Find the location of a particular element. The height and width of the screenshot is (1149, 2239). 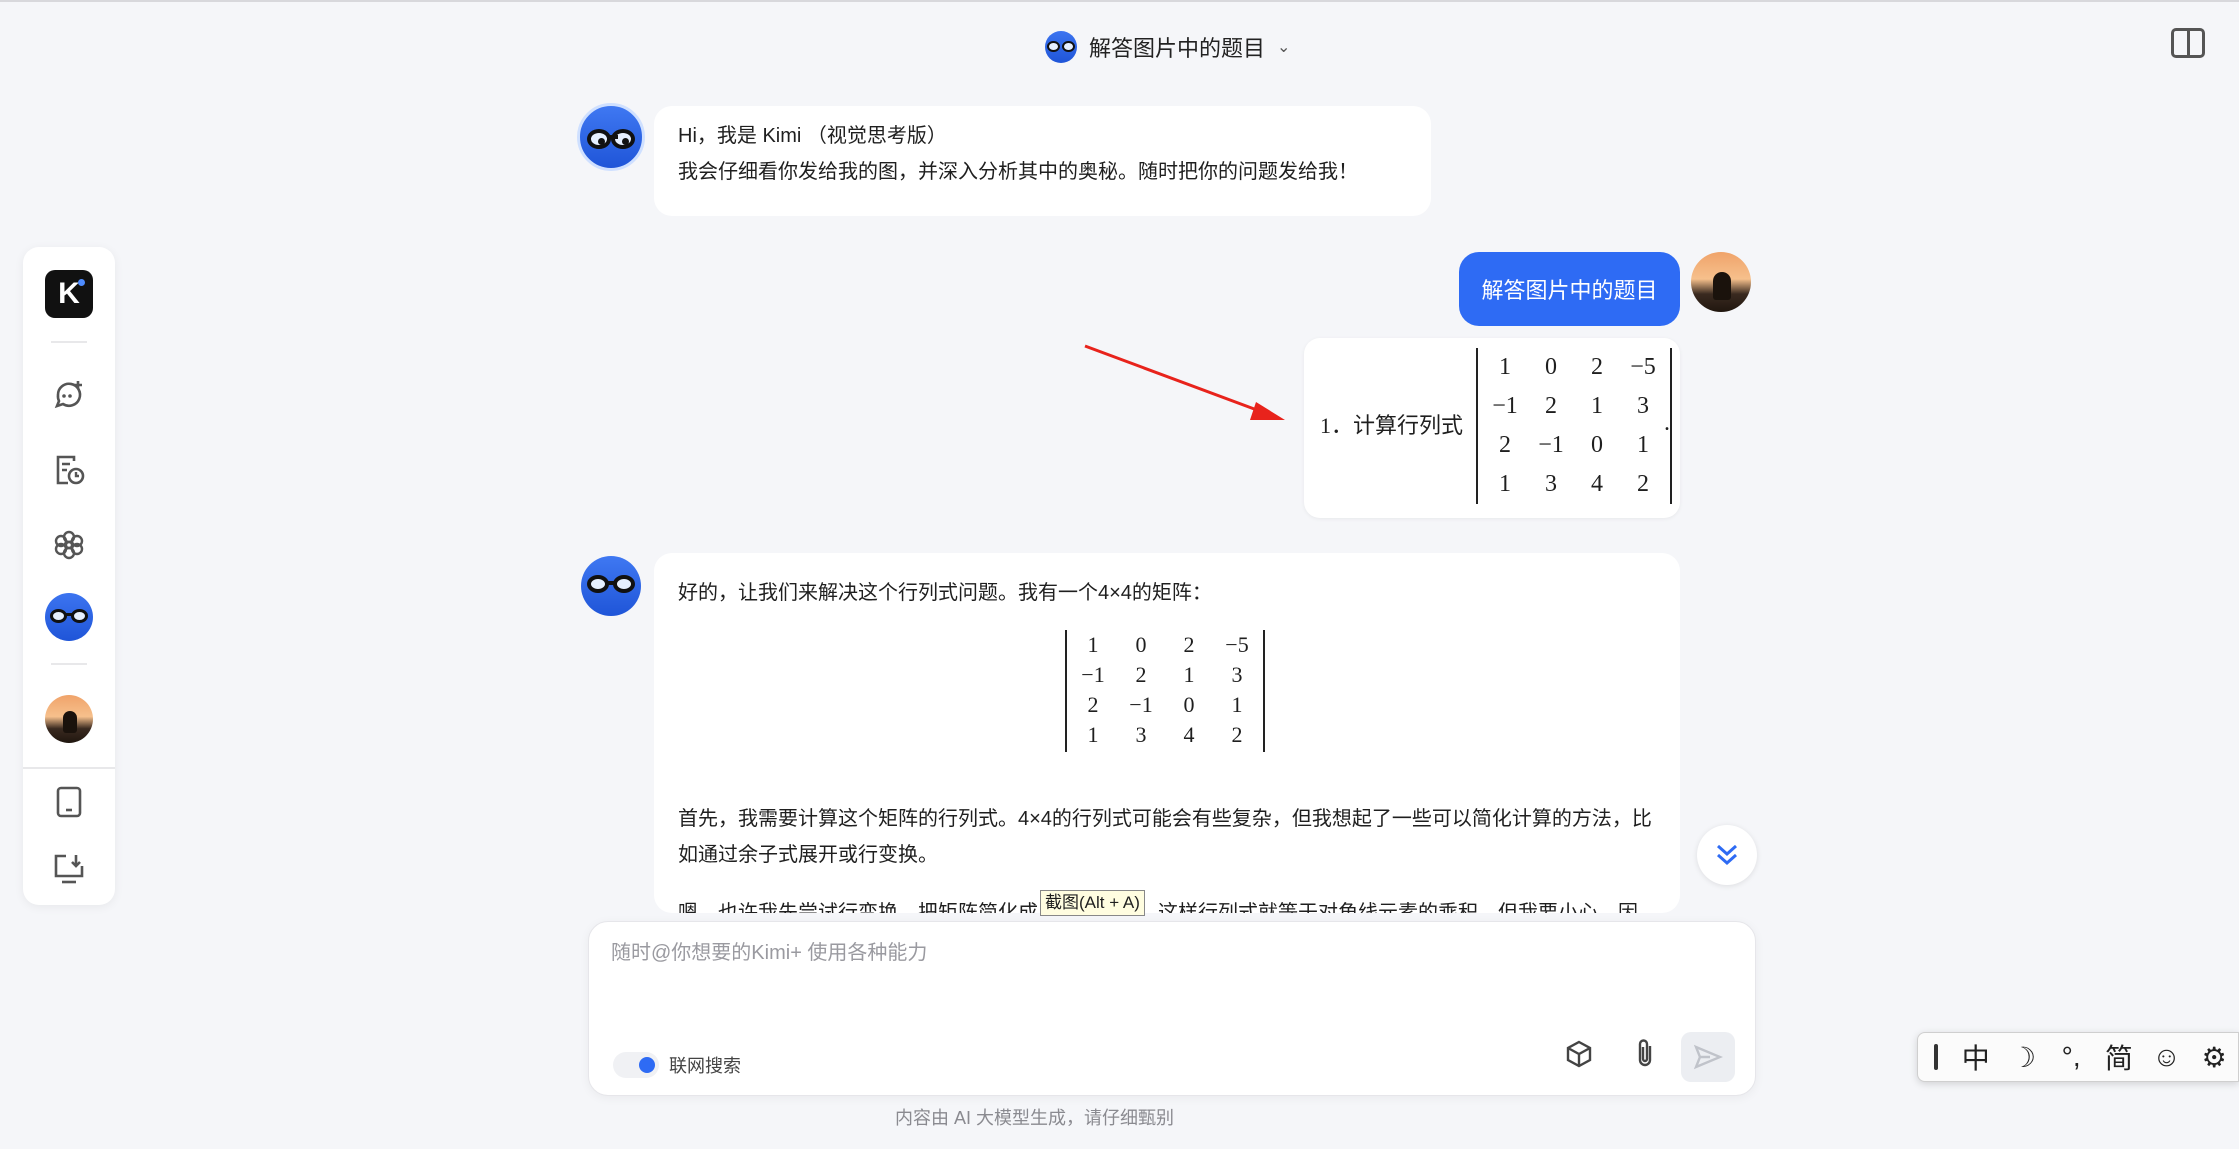

download-app-icon is located at coordinates (69, 869).